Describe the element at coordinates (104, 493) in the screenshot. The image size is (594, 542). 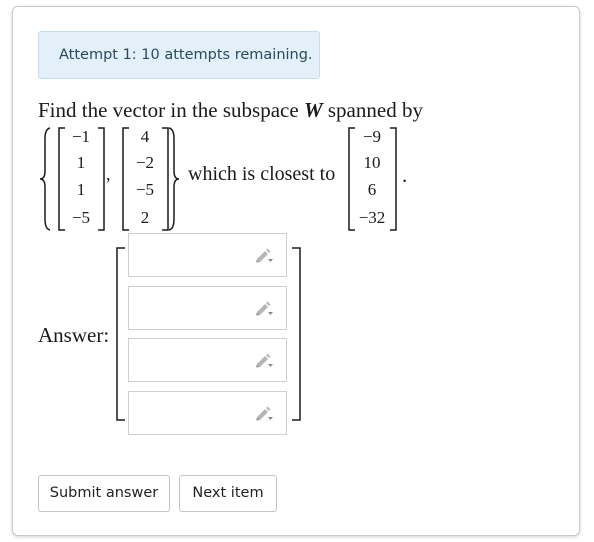
I see `submit-answer-button: Submit answer` at that location.